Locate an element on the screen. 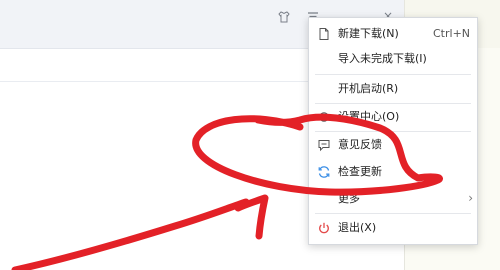  menu-item-more: 更多 › is located at coordinates (393, 199).